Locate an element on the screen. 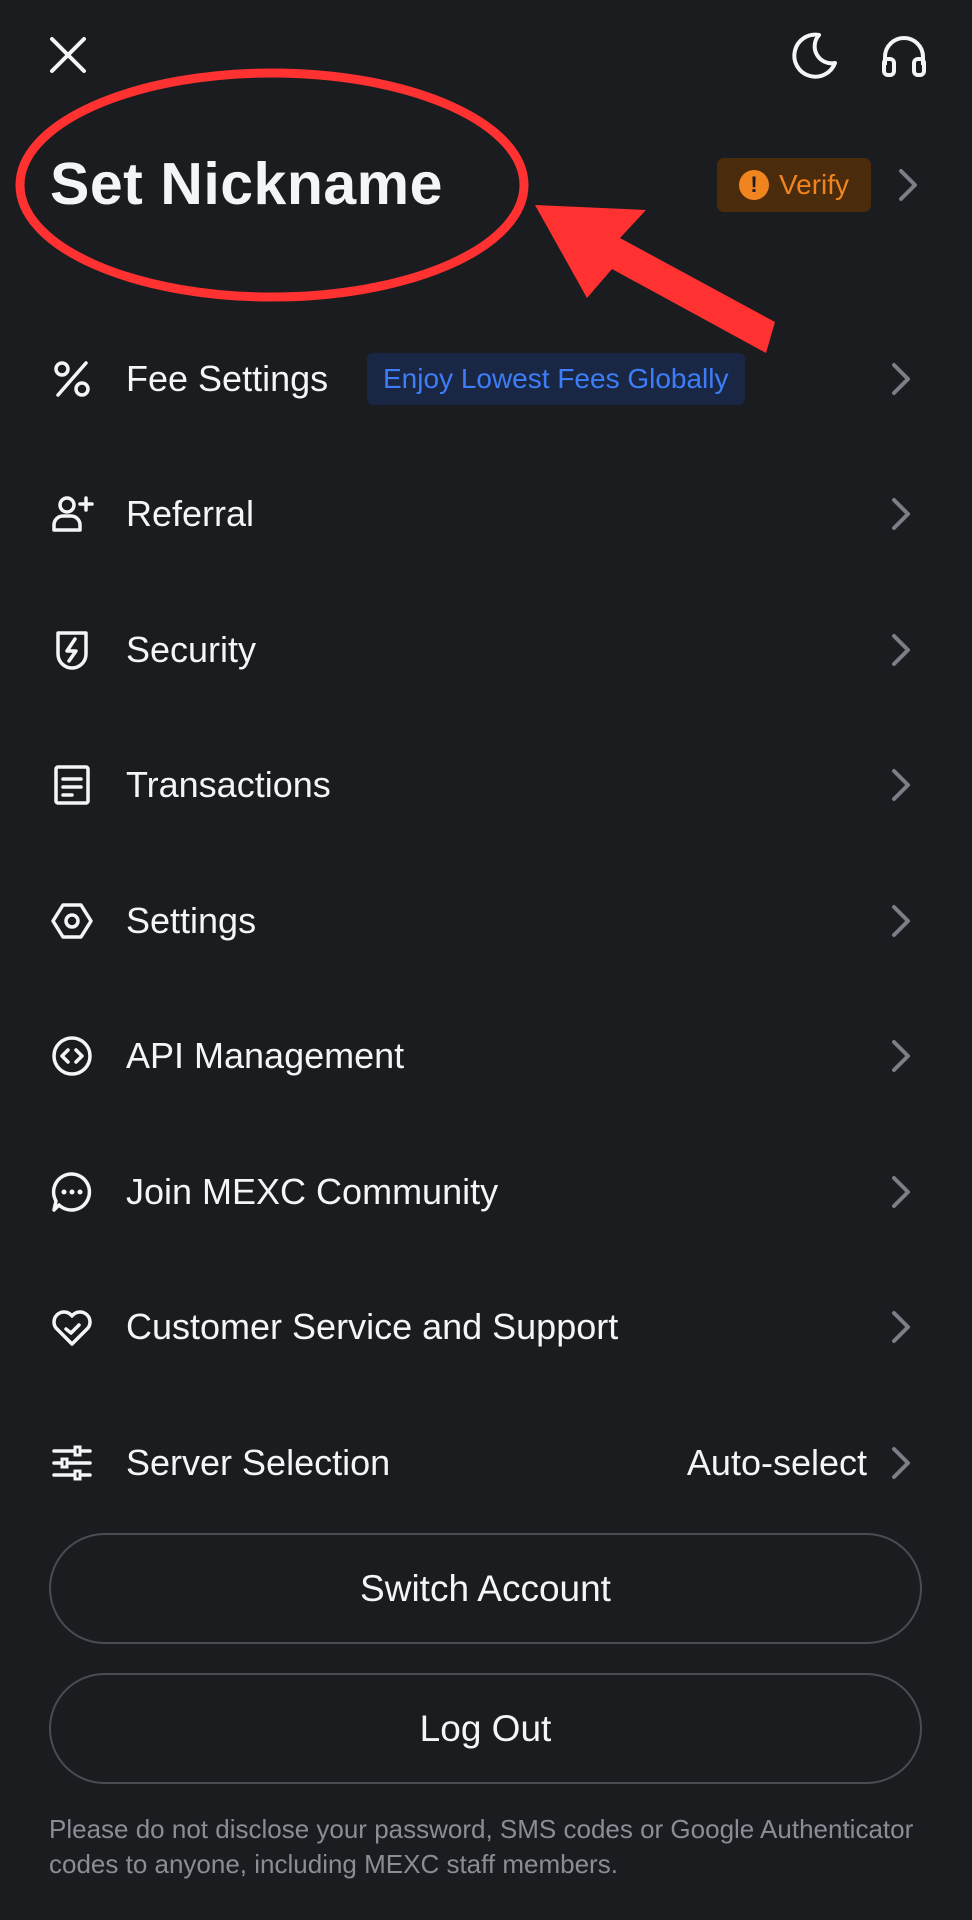 The height and width of the screenshot is (1920, 972). log-out-button: Log Out is located at coordinates (485, 1728).